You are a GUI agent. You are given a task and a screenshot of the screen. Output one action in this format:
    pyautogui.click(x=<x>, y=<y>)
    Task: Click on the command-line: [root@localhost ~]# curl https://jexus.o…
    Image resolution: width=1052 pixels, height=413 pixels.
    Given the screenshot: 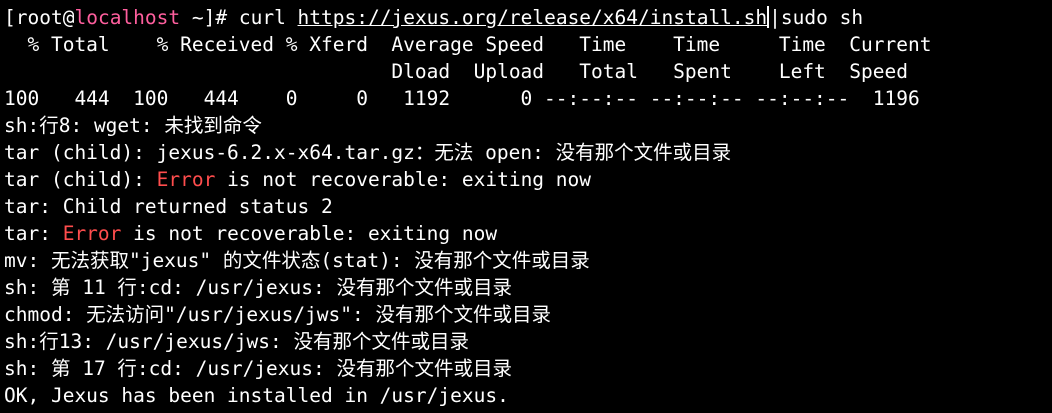 What is the action you would take?
    pyautogui.click(x=467, y=17)
    